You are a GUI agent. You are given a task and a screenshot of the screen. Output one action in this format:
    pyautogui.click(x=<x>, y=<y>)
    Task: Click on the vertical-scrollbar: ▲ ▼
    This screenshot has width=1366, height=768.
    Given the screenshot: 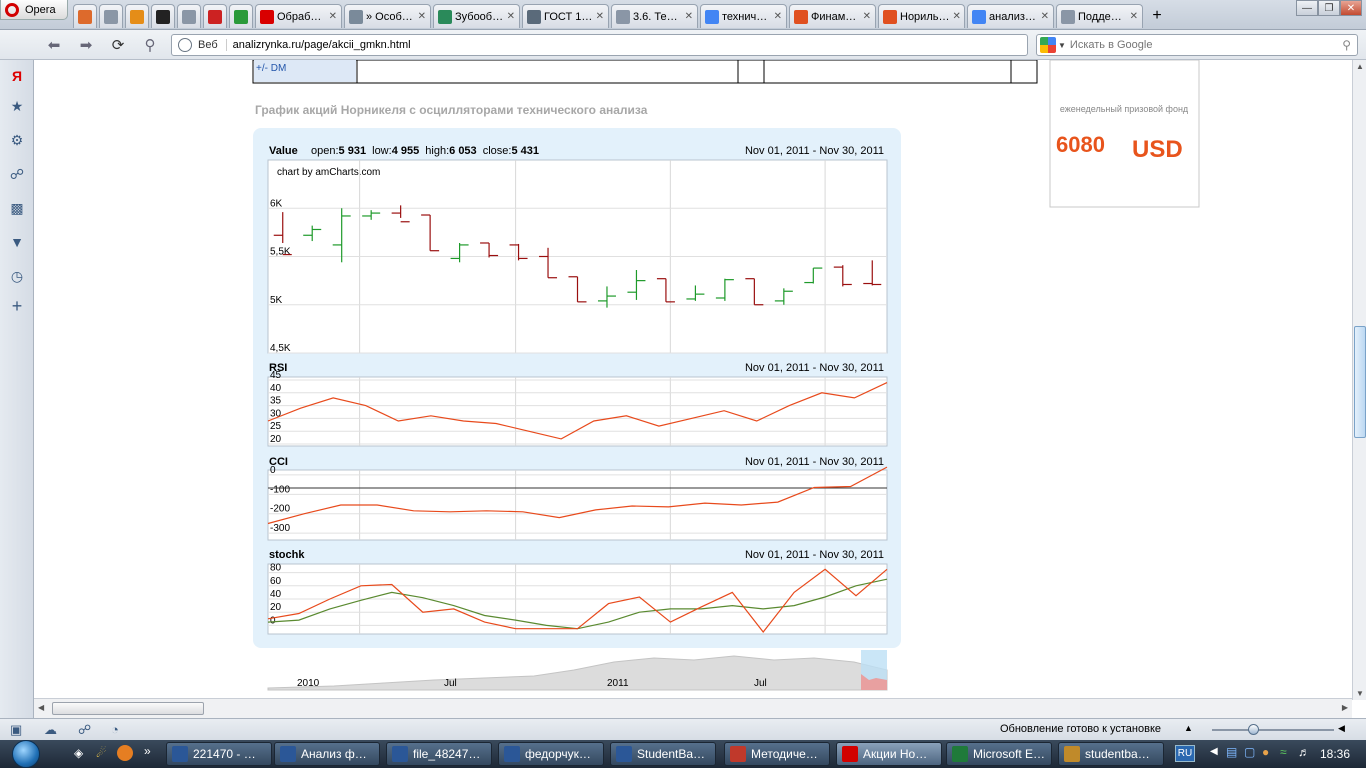 What is the action you would take?
    pyautogui.click(x=1359, y=380)
    